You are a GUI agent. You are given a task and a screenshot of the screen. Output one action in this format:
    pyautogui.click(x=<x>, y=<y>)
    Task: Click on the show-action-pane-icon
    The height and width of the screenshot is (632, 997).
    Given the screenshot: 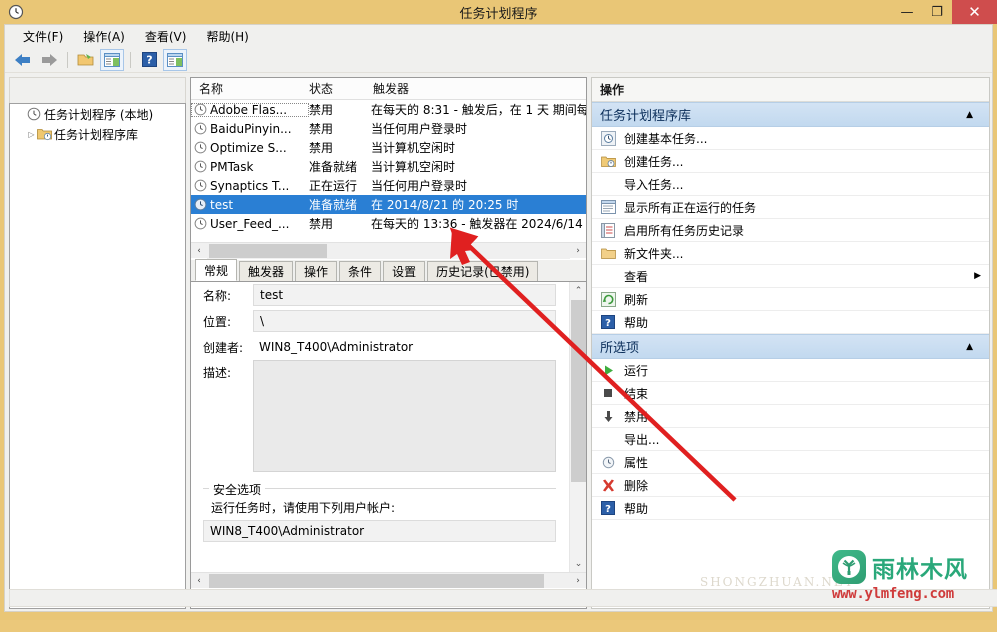 What is the action you would take?
    pyautogui.click(x=175, y=59)
    